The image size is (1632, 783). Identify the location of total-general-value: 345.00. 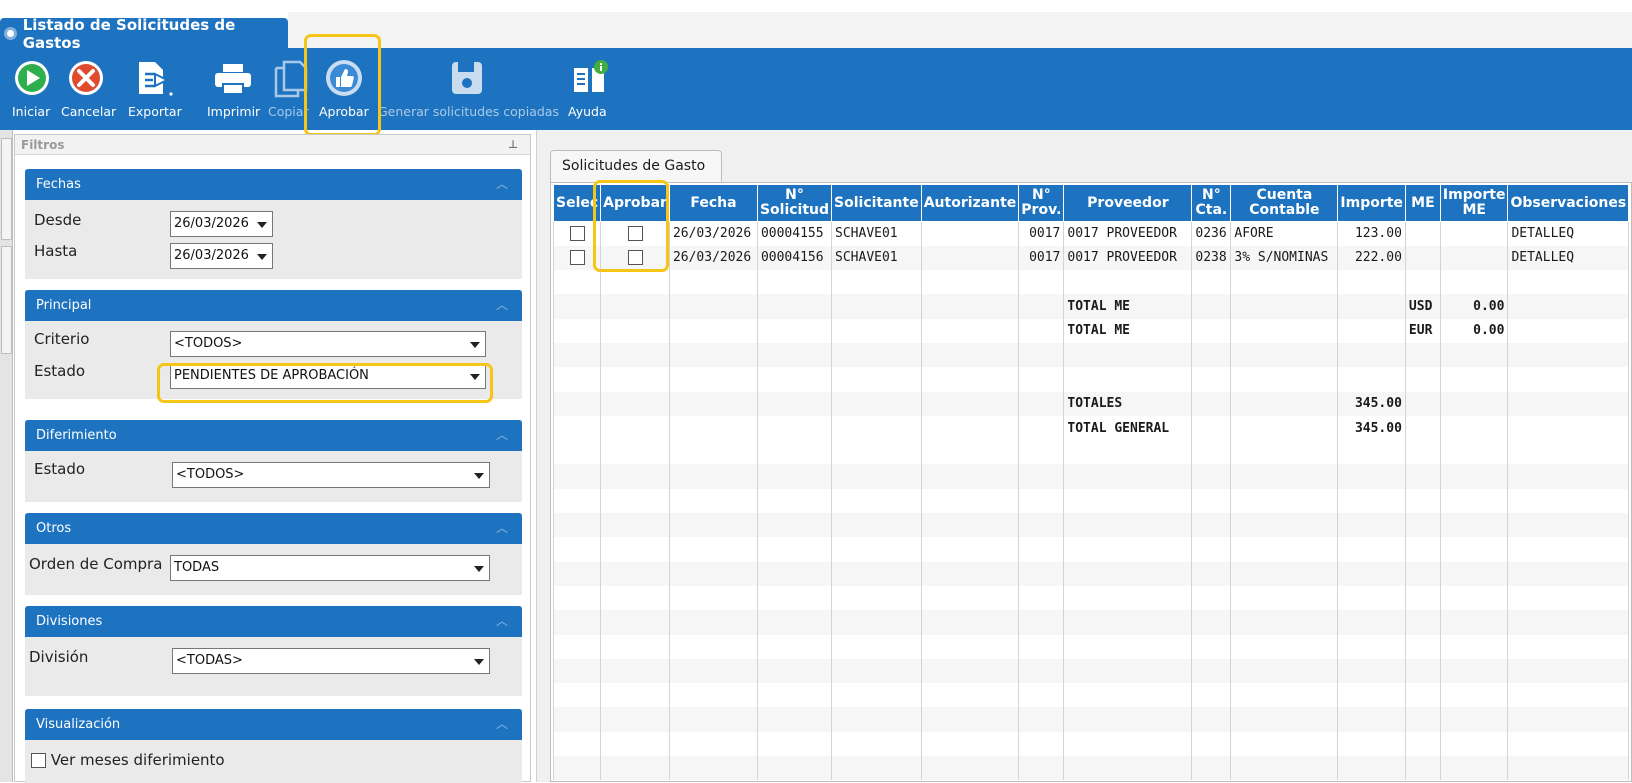
(1371, 428).